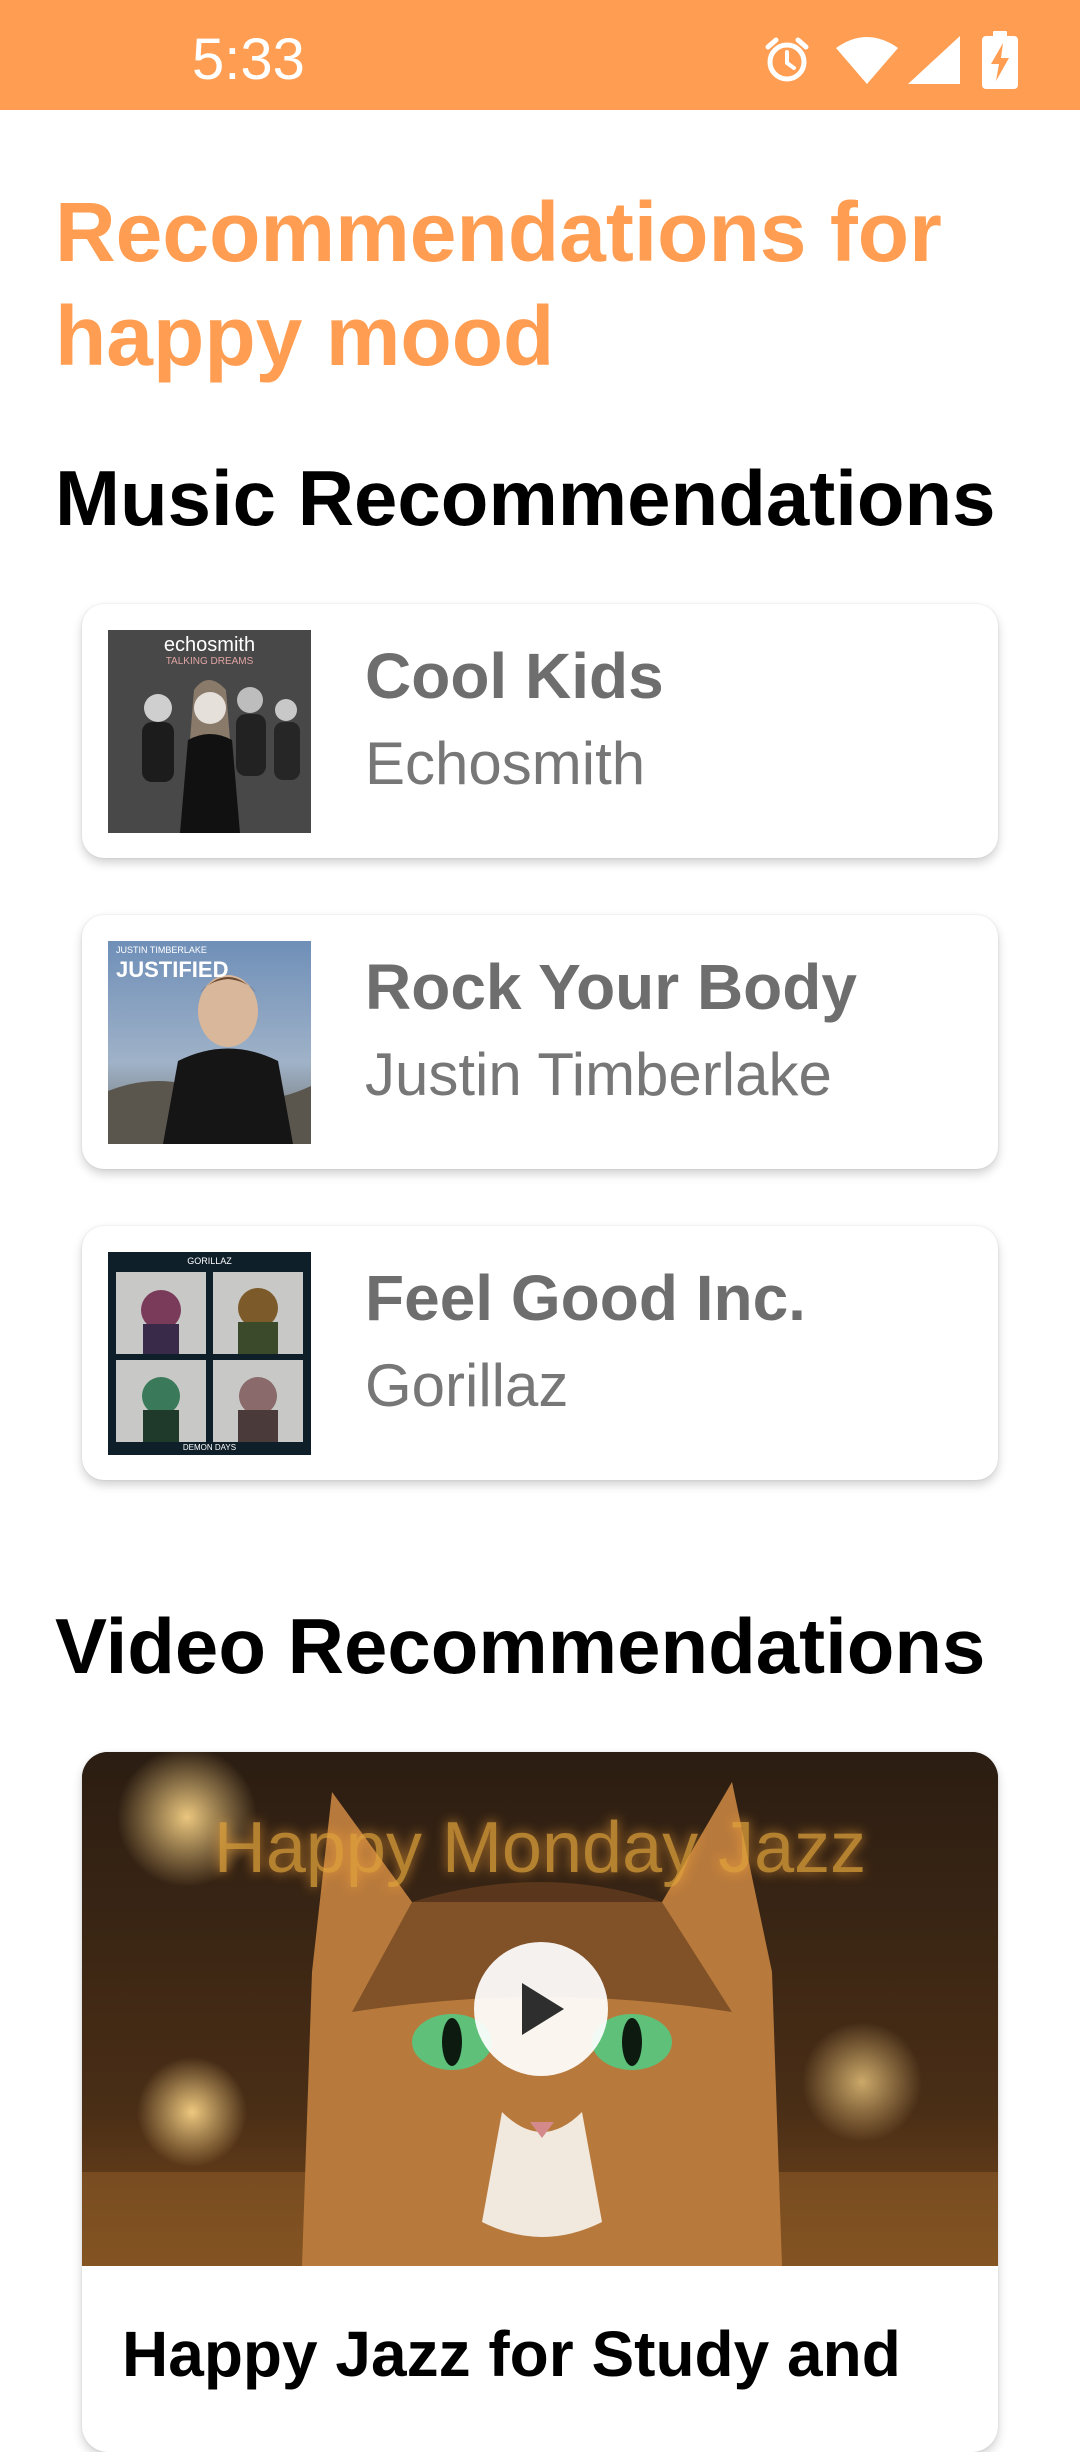 Image resolution: width=1080 pixels, height=2452 pixels. Describe the element at coordinates (585, 1298) in the screenshot. I see `song-title: Feel Good Inc.` at that location.